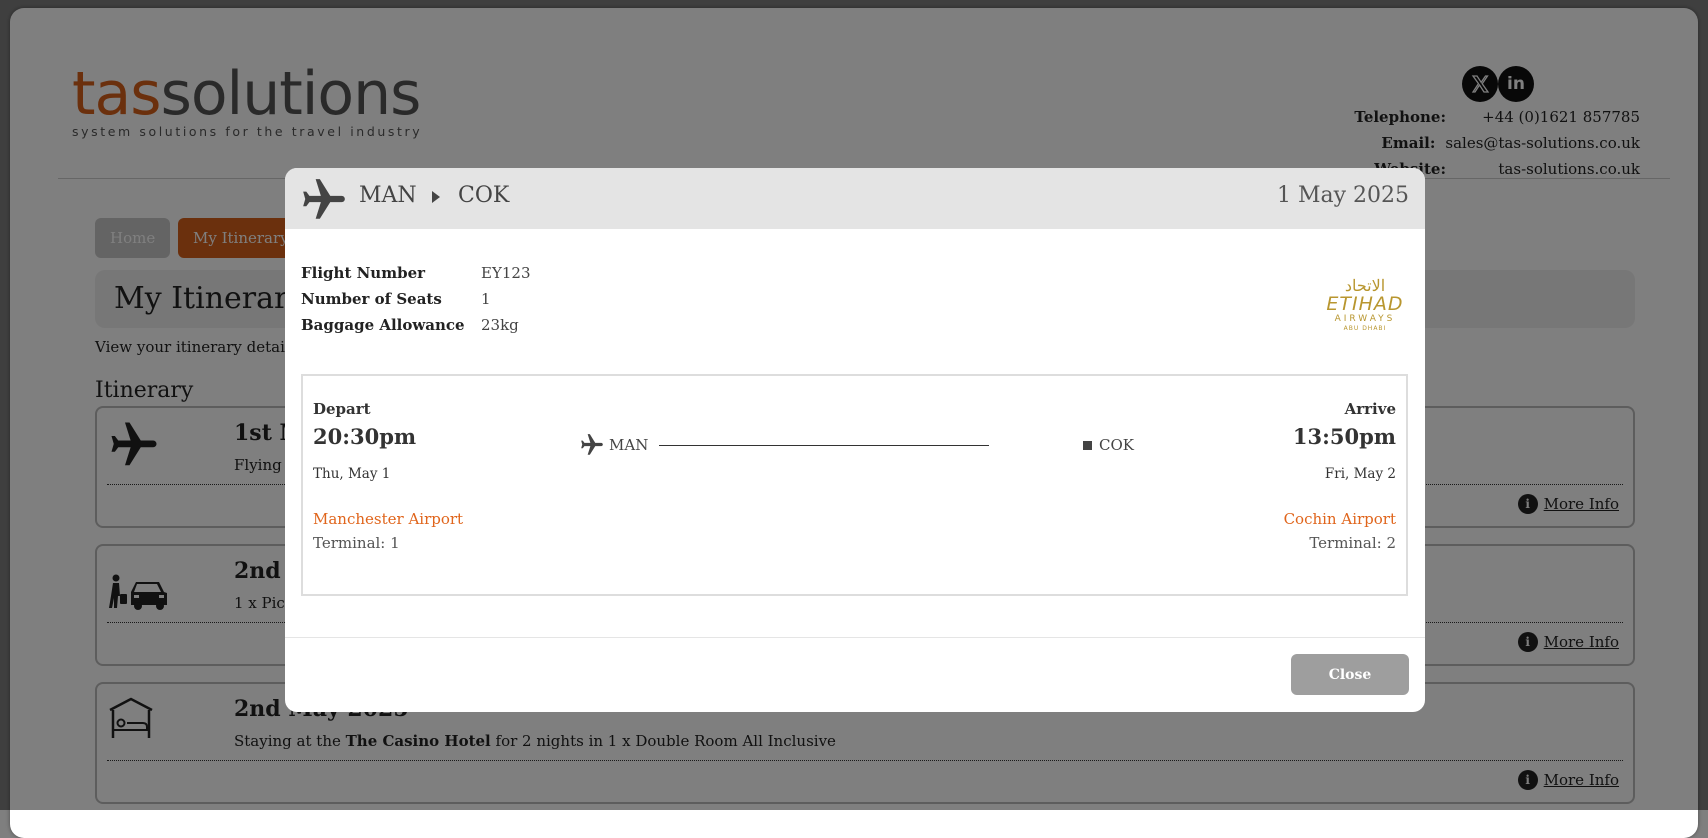 This screenshot has height=838, width=1708. What do you see at coordinates (855, 198) in the screenshot?
I see `modal-header: MAN COK 1 May 2025` at bounding box center [855, 198].